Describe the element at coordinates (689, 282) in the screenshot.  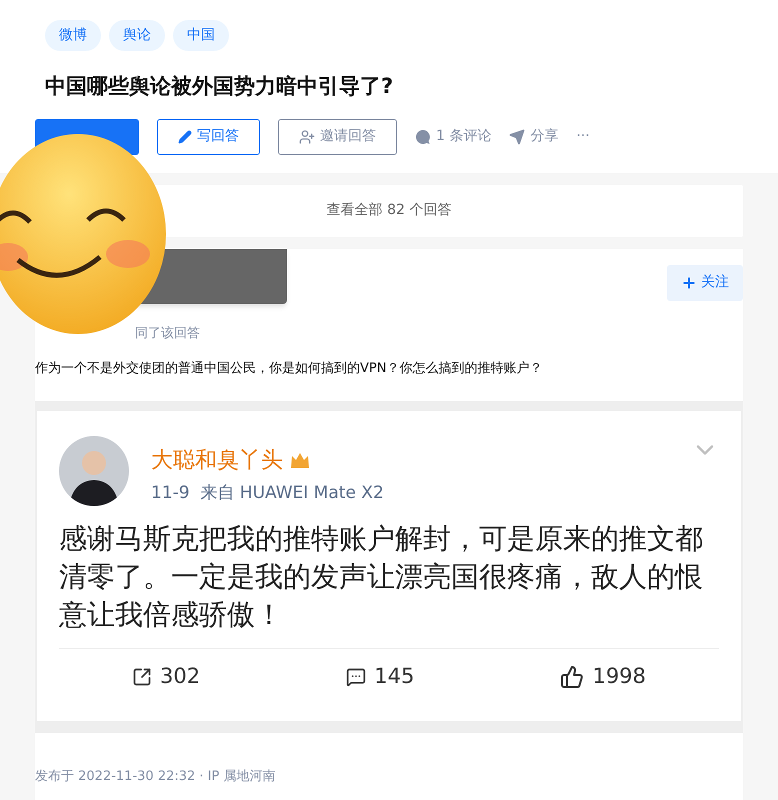
I see `plus-icon` at that location.